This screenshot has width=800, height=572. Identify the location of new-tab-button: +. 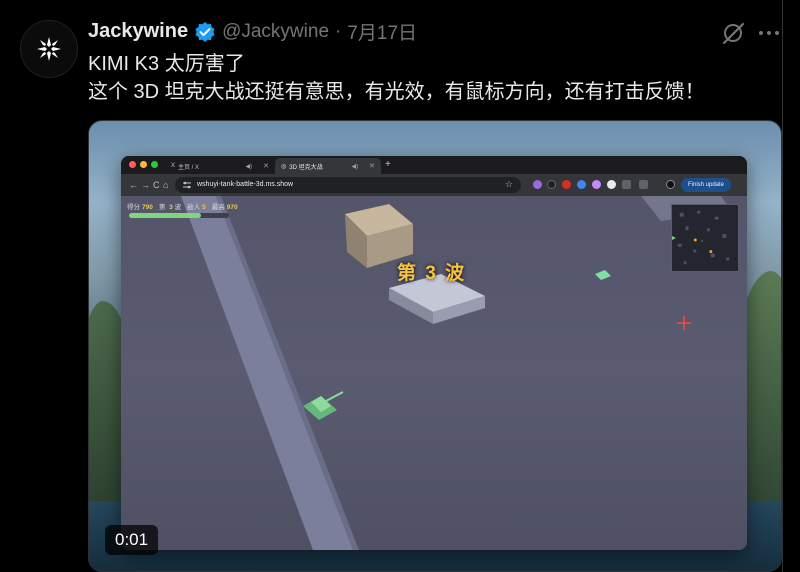
(388, 164).